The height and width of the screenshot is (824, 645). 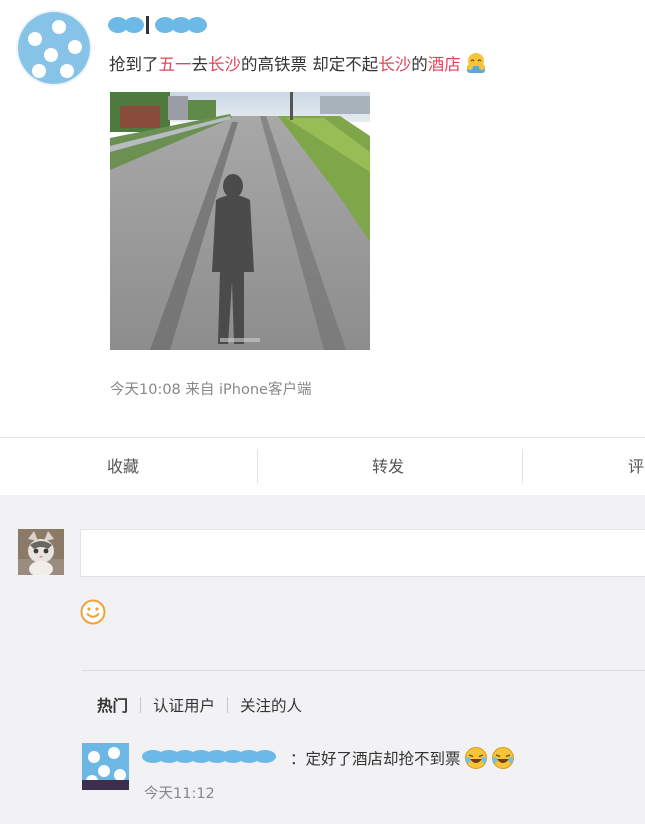 I want to click on tab-verified-users: 认证用户, so click(x=184, y=705).